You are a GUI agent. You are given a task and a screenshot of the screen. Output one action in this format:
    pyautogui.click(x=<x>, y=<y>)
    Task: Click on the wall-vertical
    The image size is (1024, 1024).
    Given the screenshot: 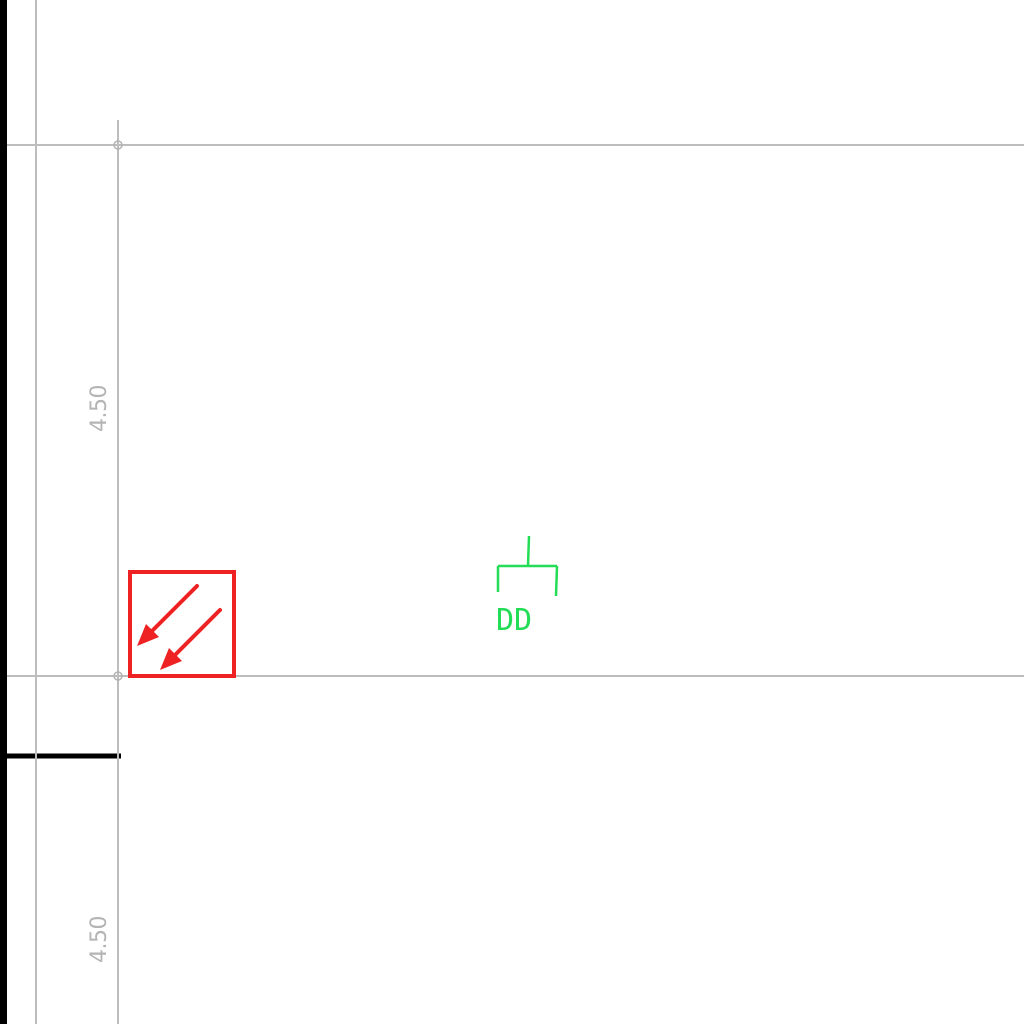 What is the action you would take?
    pyautogui.click(x=3, y=512)
    